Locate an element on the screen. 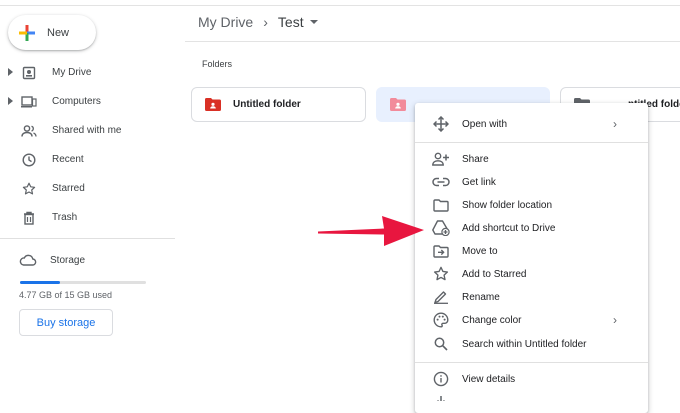 The height and width of the screenshot is (413, 680). menu-item-view-details: View details is located at coordinates (531, 379).